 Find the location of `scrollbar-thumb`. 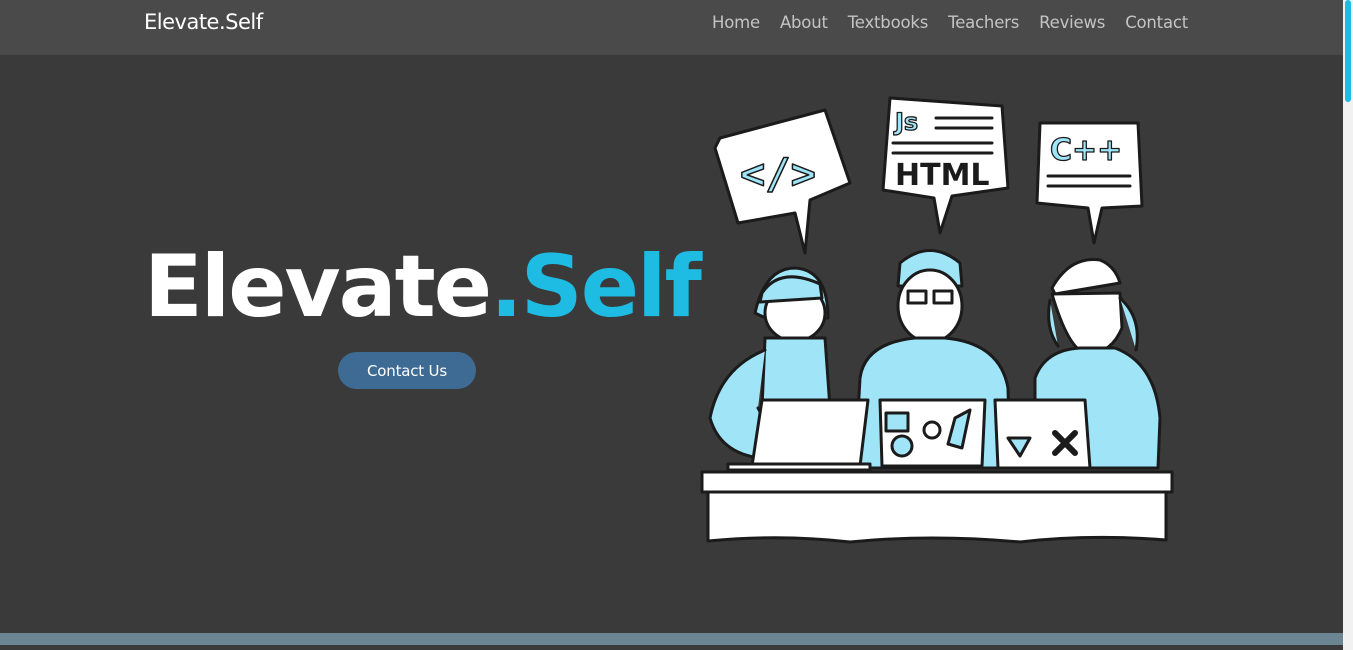

scrollbar-thumb is located at coordinates (1348, 51).